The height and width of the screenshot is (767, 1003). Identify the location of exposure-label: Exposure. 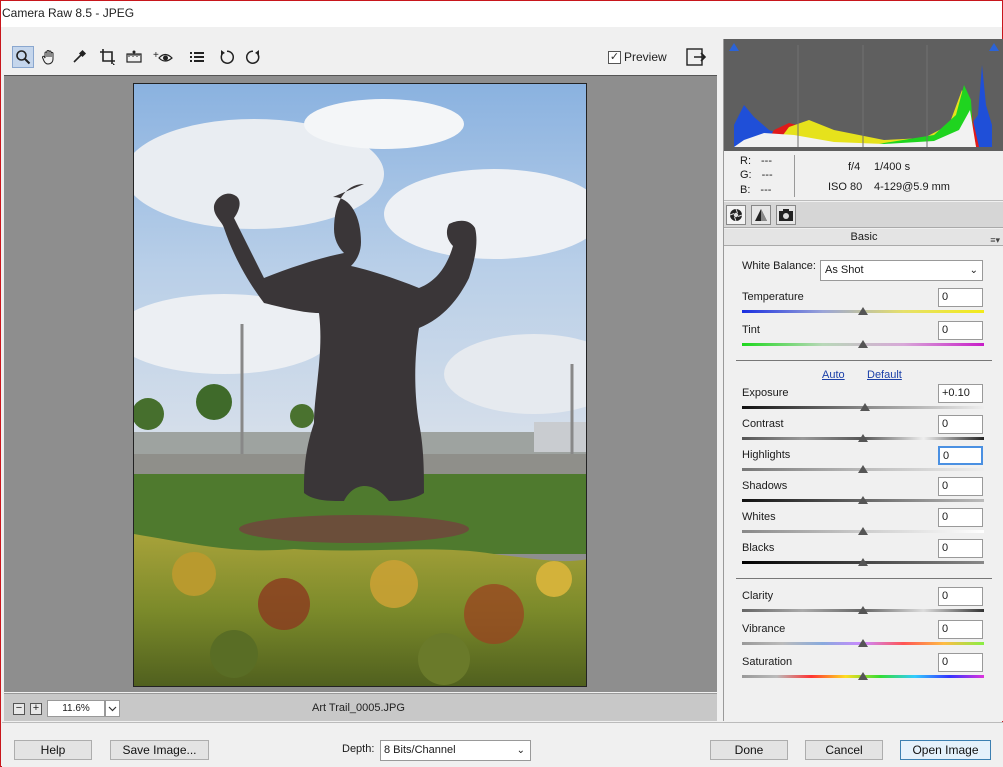
(765, 393).